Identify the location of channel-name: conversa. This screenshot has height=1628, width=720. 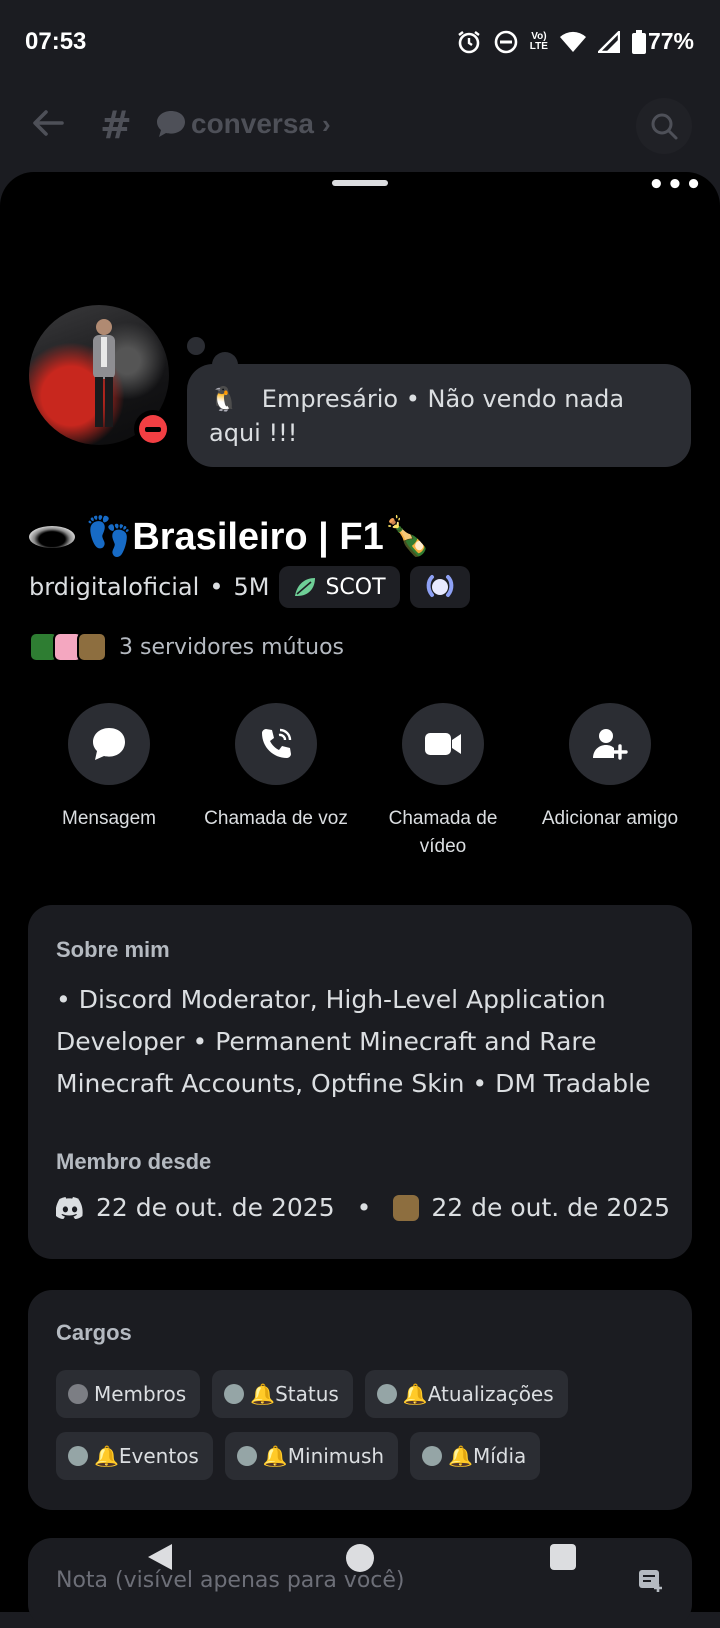
(252, 123).